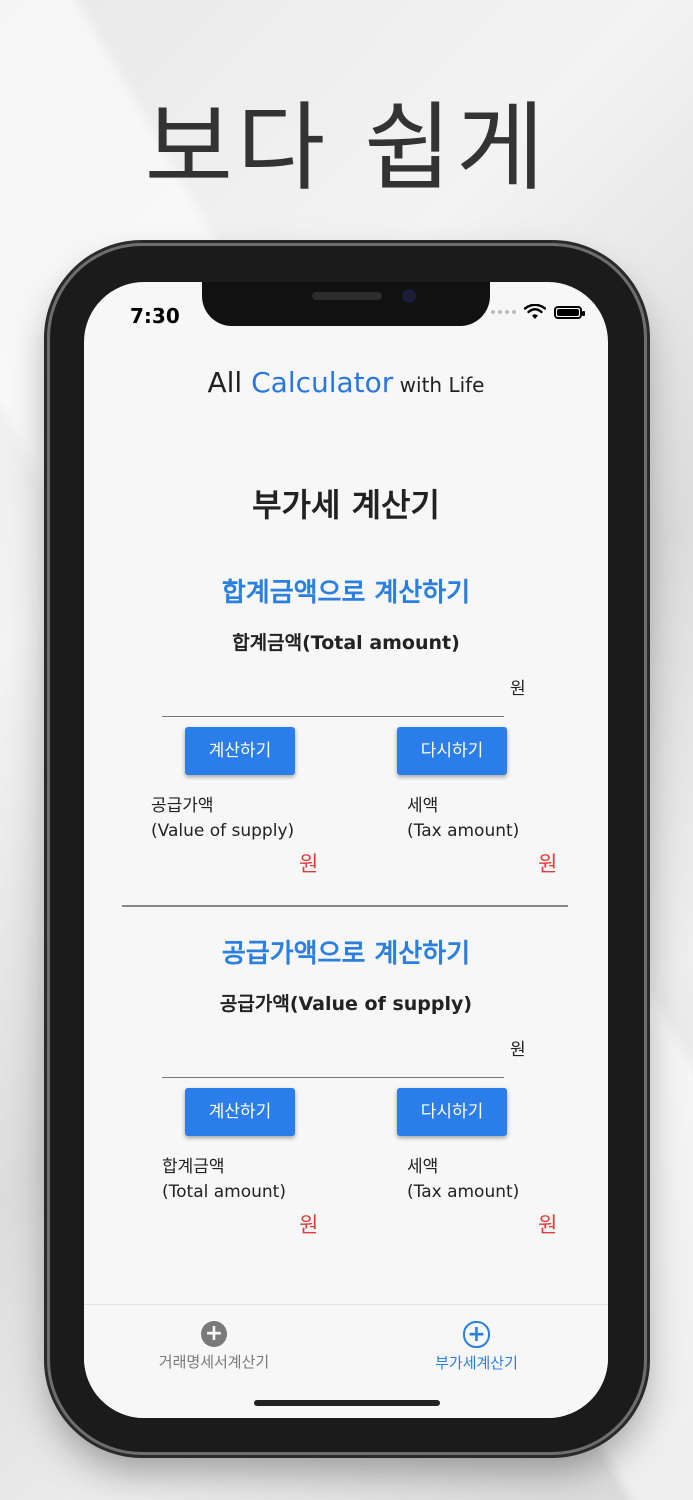  Describe the element at coordinates (463, 1180) in the screenshot. I see `result-label-tax-2: 세액 (Tax amount)` at that location.